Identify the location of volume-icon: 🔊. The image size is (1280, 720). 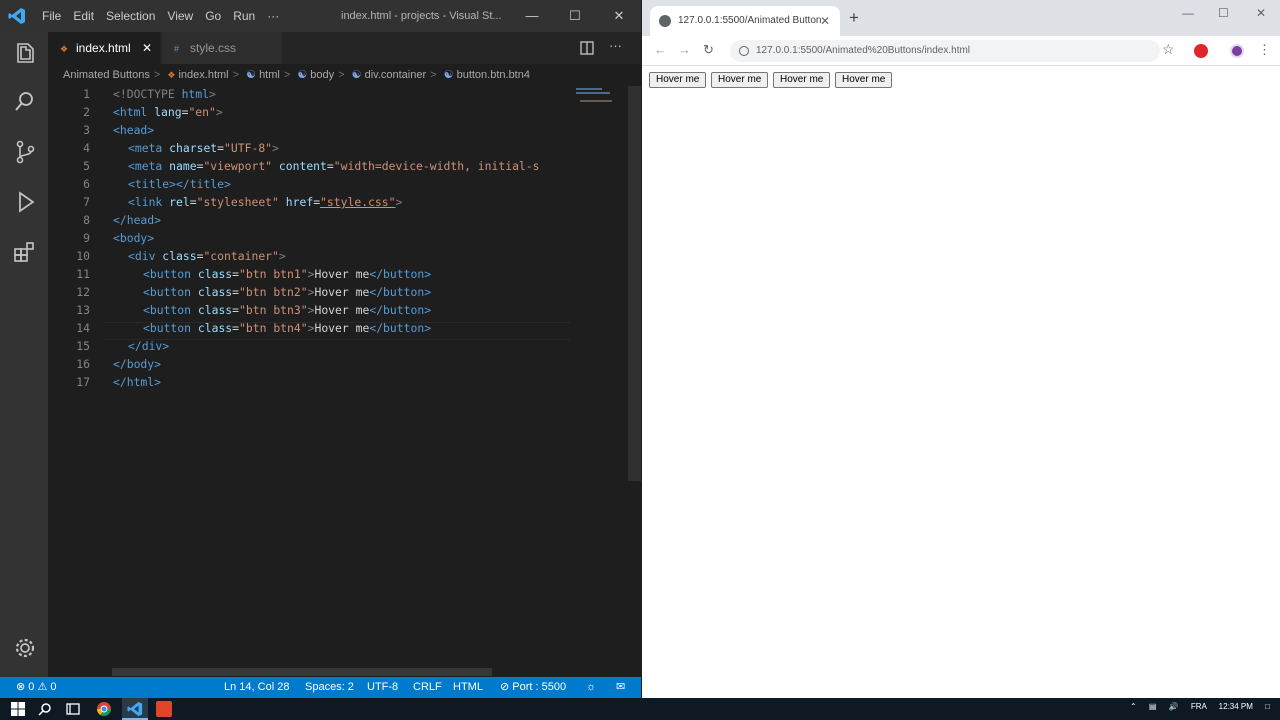
(1174, 706).